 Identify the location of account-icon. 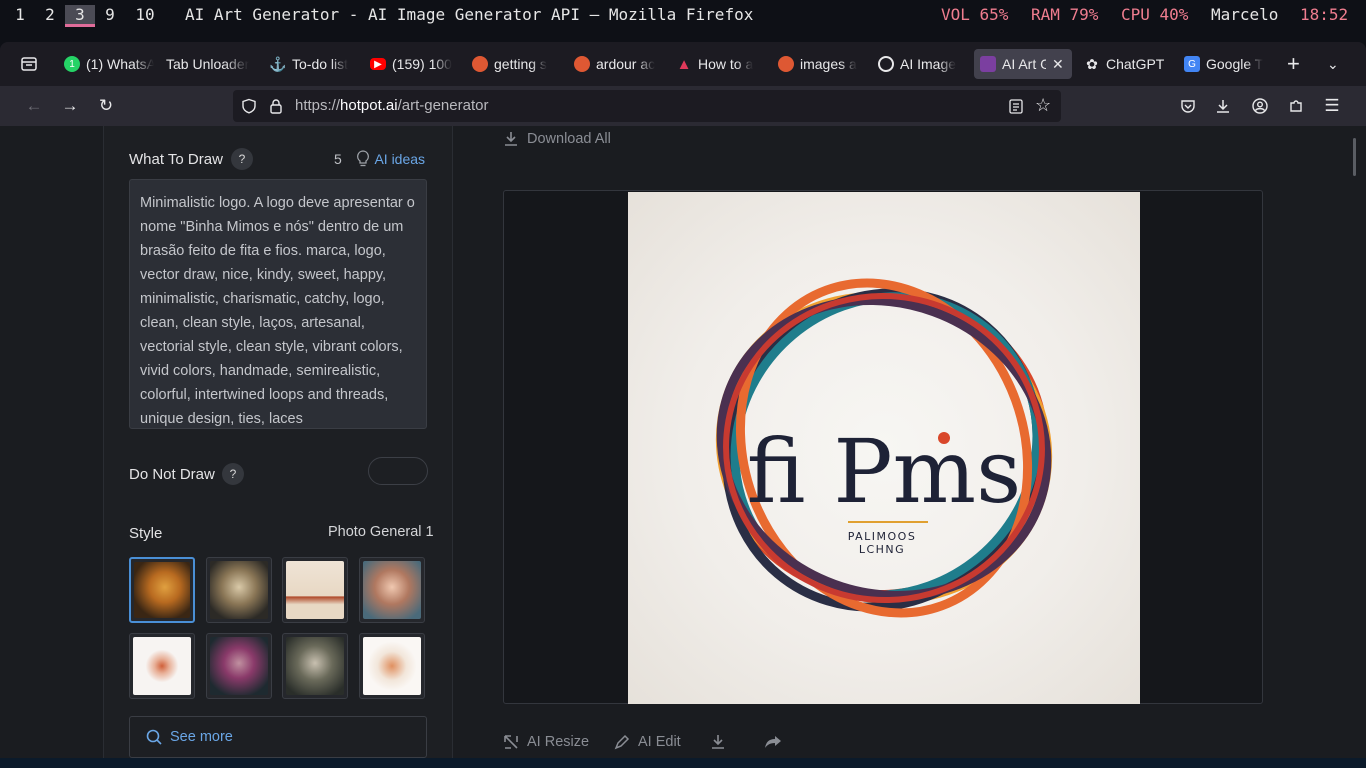
(1260, 106).